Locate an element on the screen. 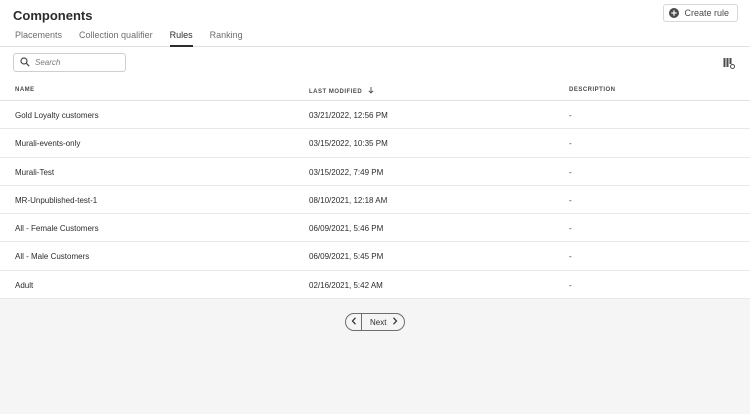 Image resolution: width=750 pixels, height=414 pixels. tab-collection-qualifier: Collection qualifier is located at coordinates (116, 38).